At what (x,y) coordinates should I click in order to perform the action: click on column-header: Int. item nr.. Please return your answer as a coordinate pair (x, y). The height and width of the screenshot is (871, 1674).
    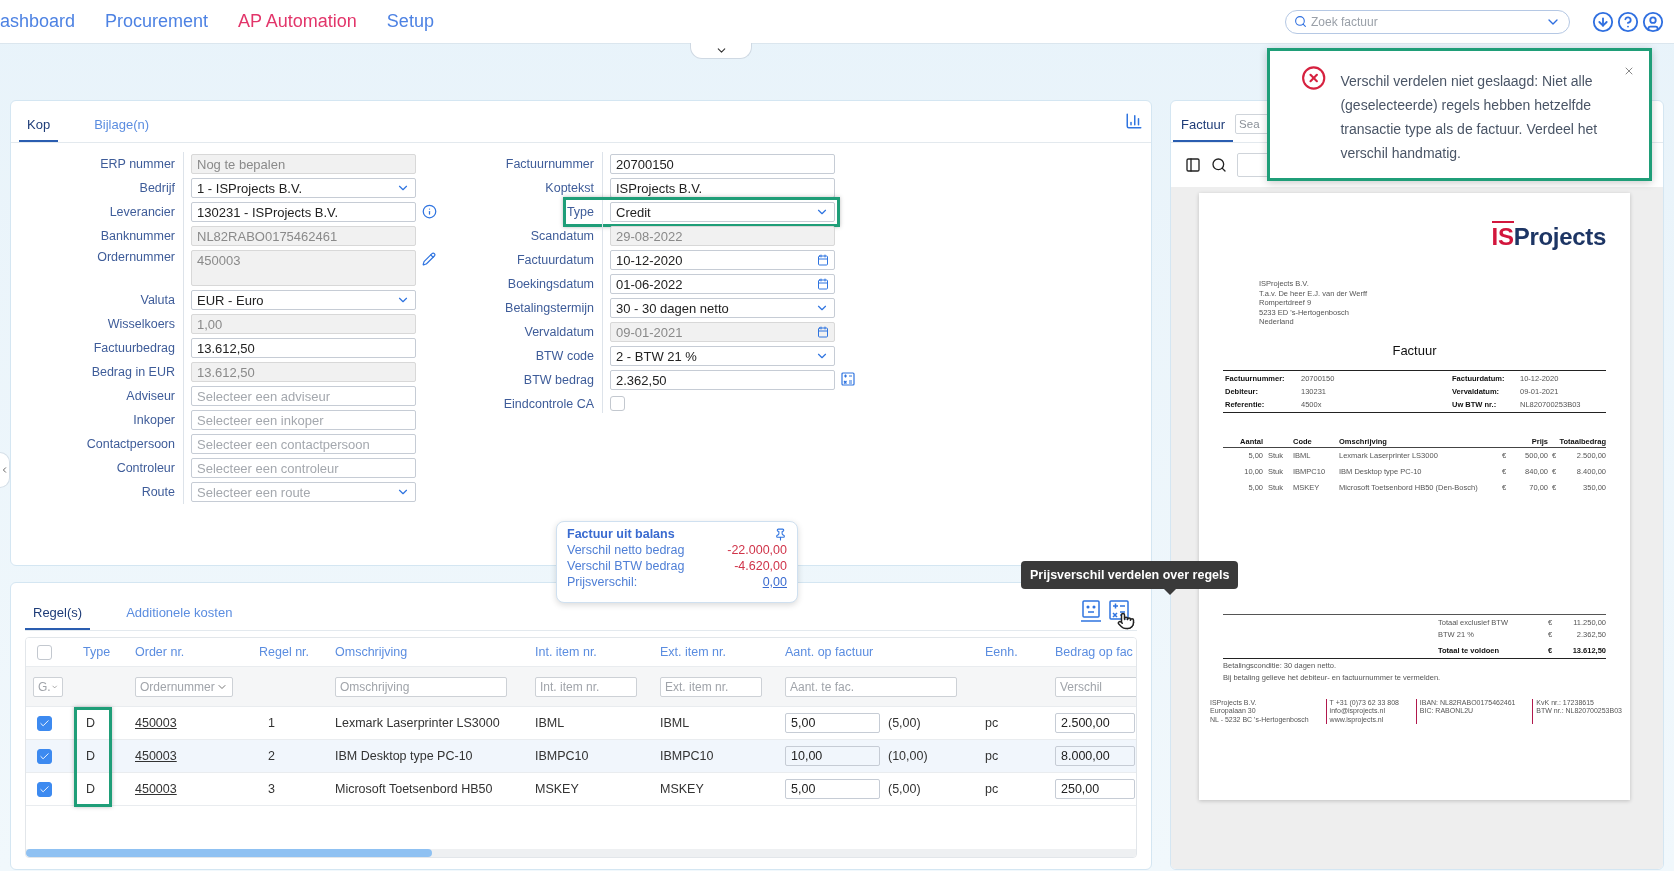
    Looking at the image, I should click on (590, 652).